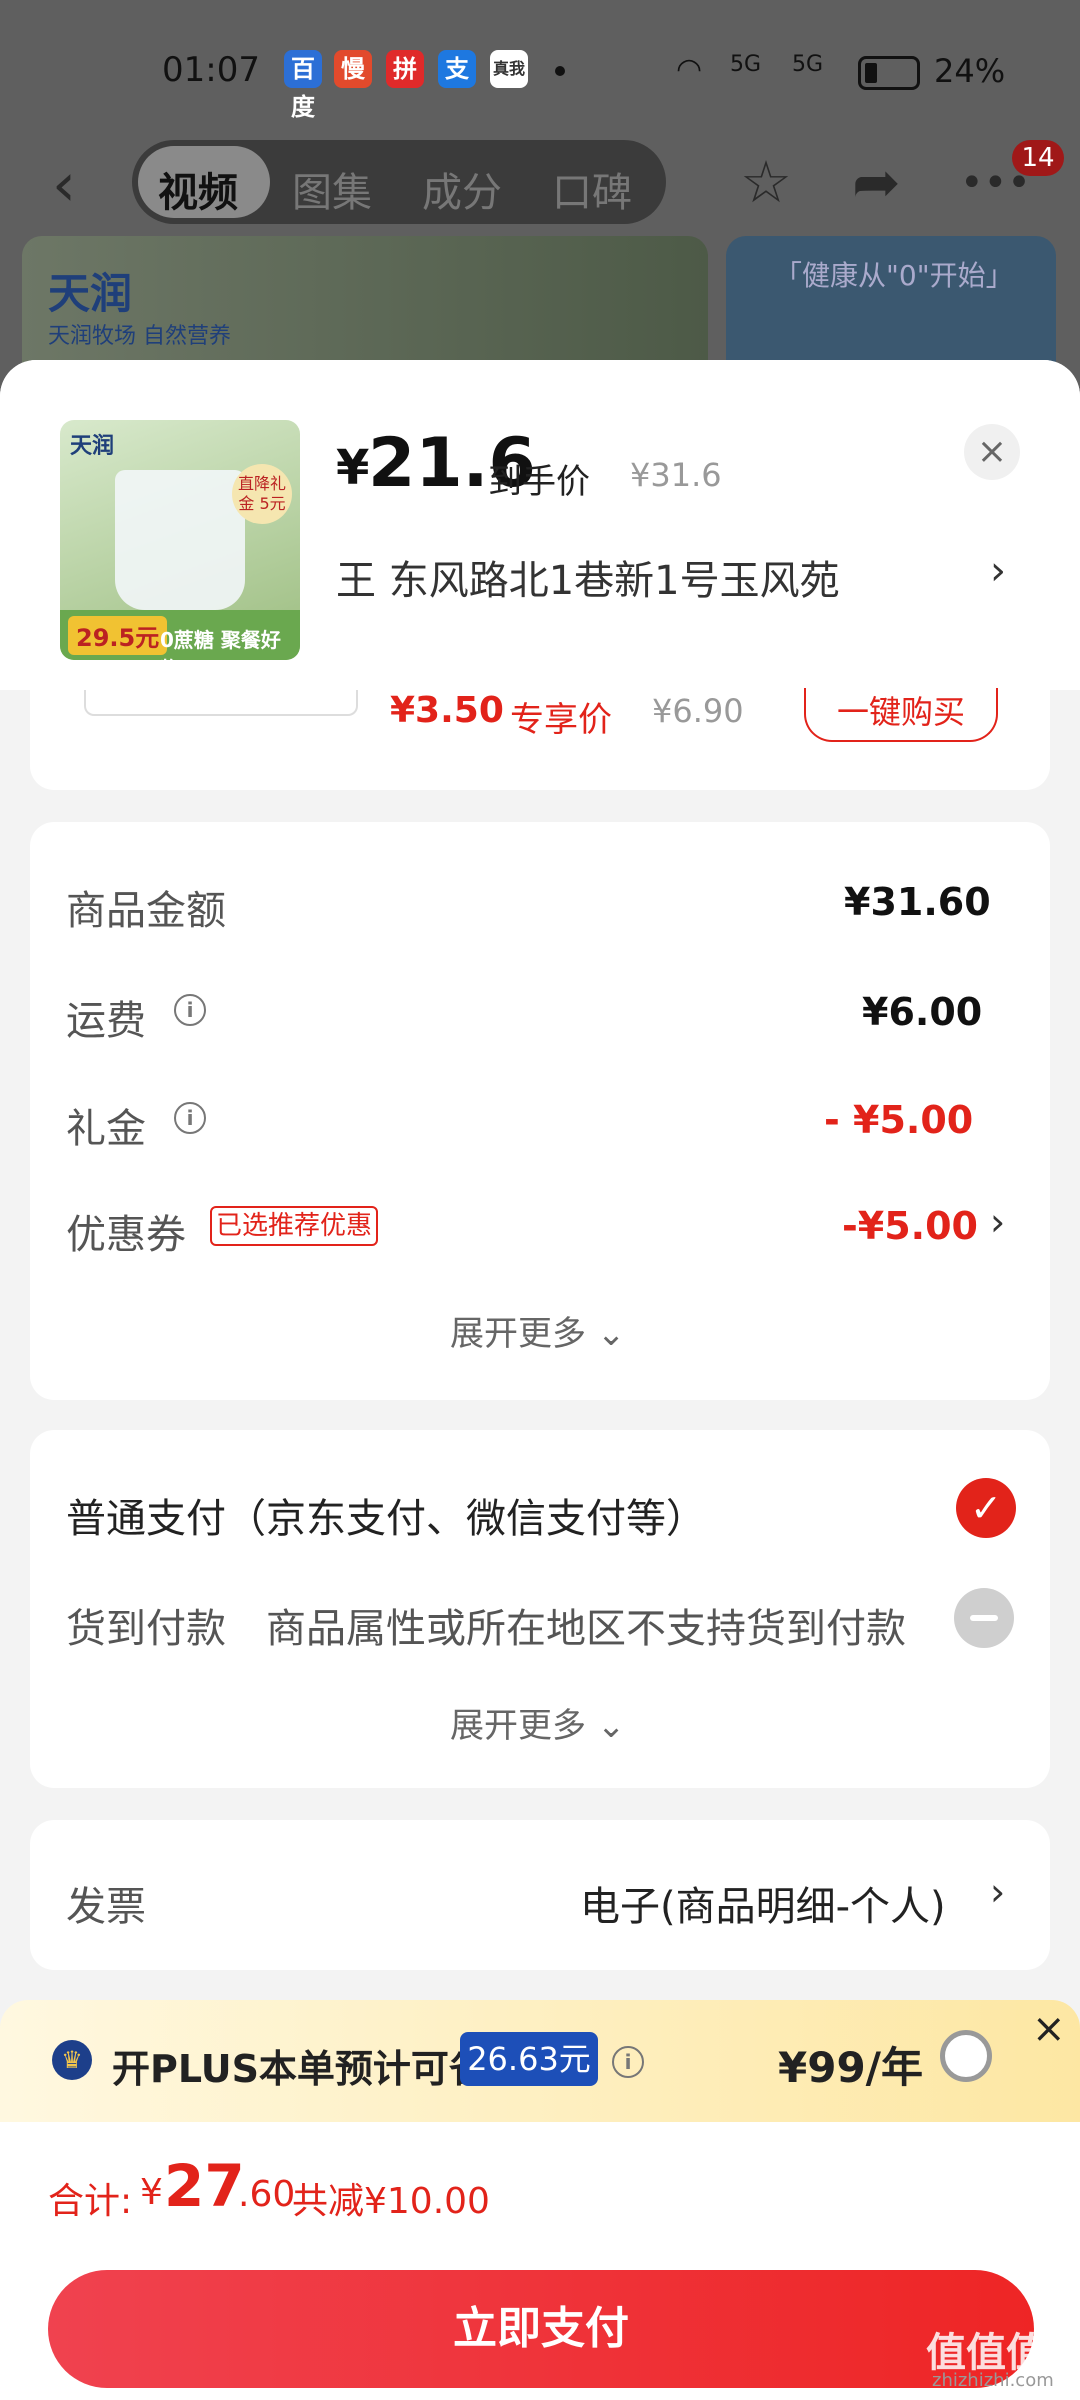 Image resolution: width=1080 pixels, height=2400 pixels. What do you see at coordinates (922, 1012) in the screenshot?
I see `summary-value-shipping: ¥6.00` at bounding box center [922, 1012].